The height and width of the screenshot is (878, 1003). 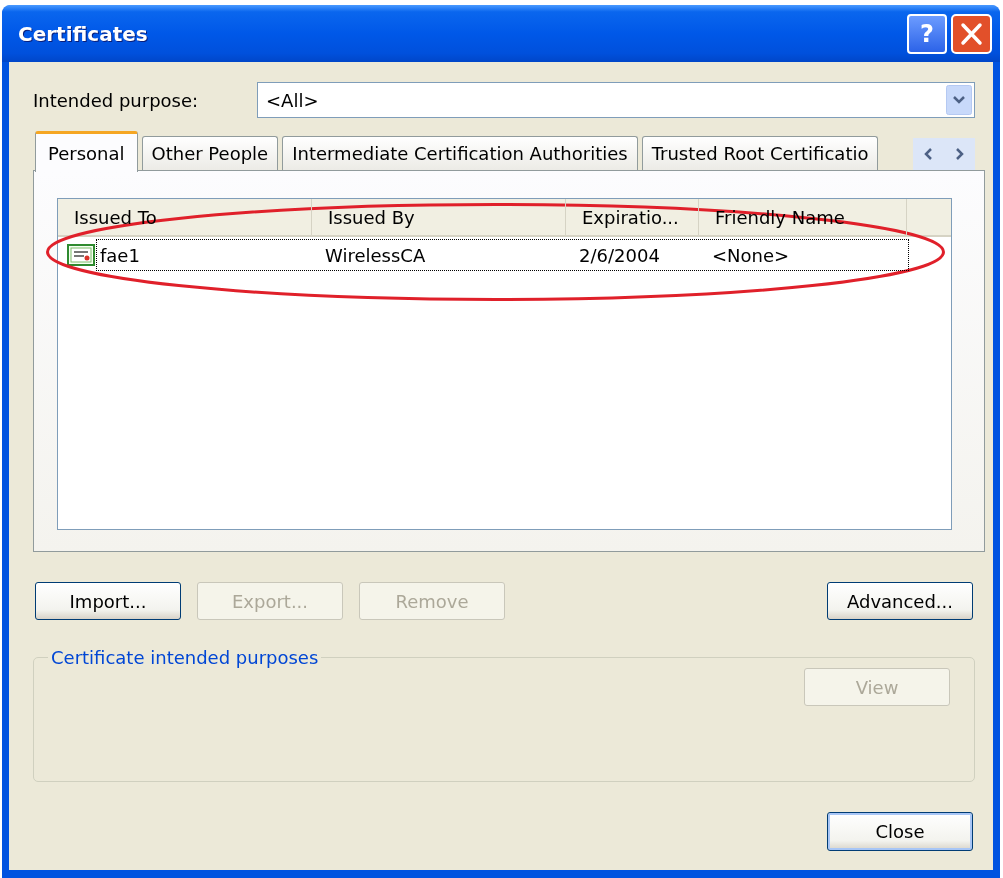 What do you see at coordinates (210, 153) in the screenshot?
I see `tab: Other People` at bounding box center [210, 153].